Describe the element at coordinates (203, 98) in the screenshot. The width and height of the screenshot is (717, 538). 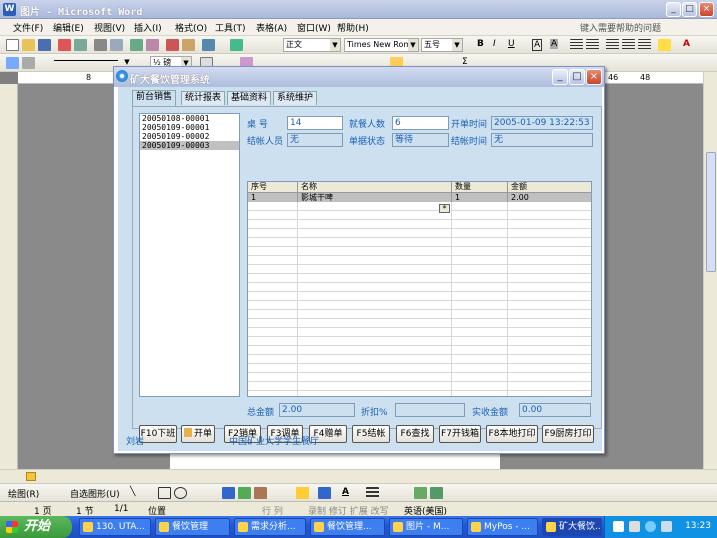
I see `tab-reports: 统计报表` at that location.